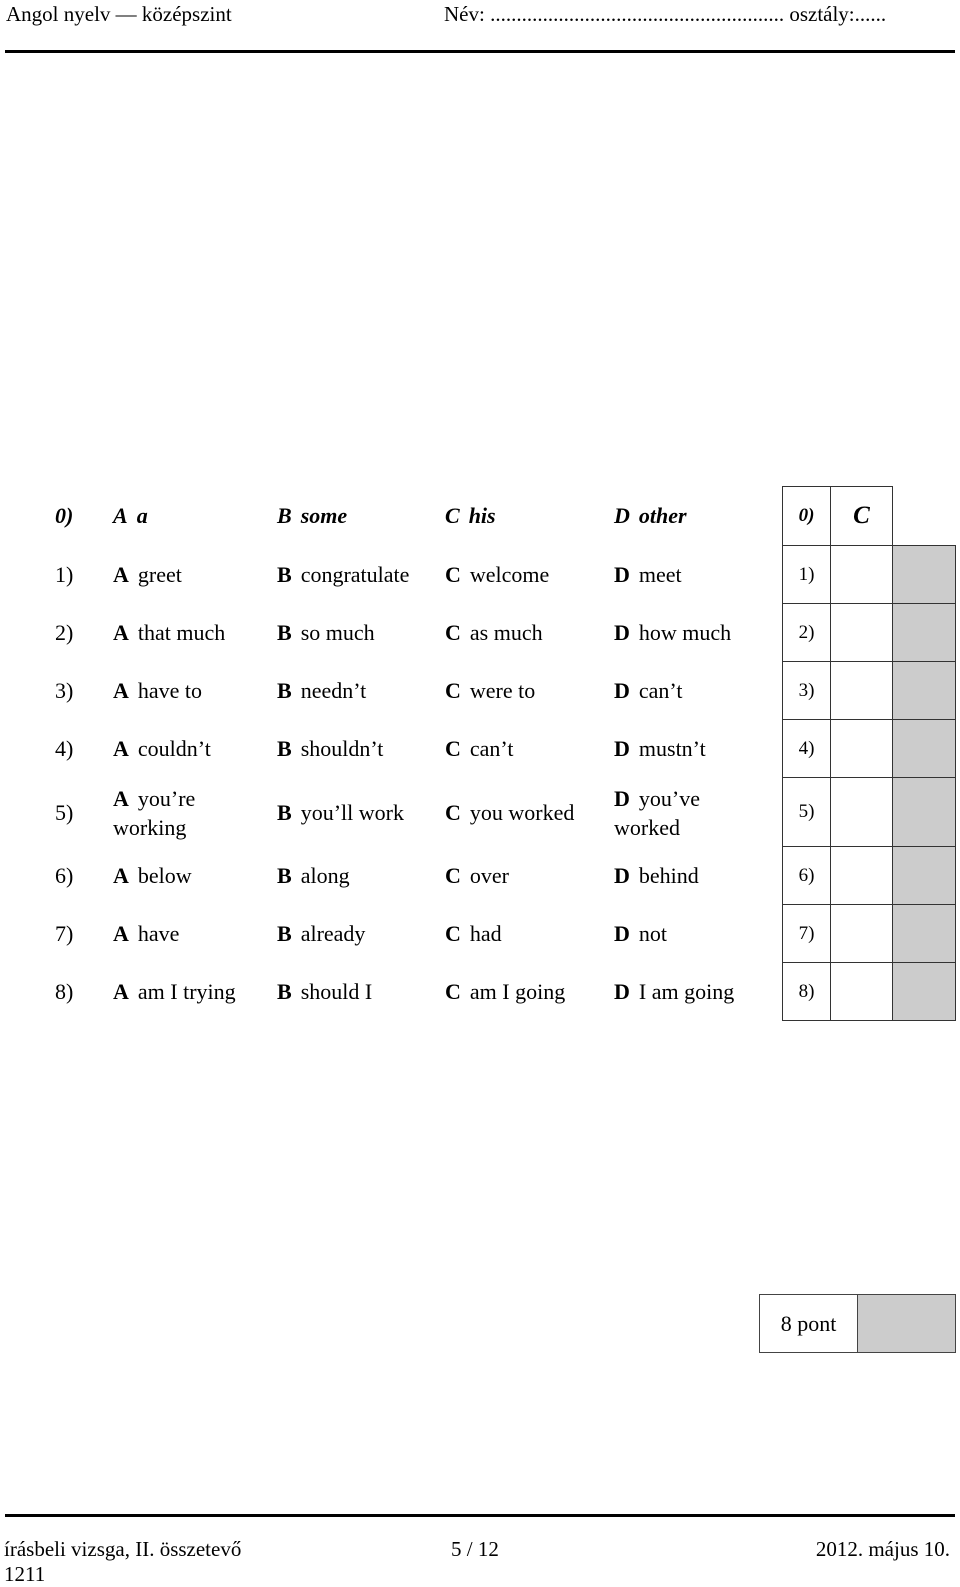 The width and height of the screenshot is (960, 1587). I want to click on option-d: Dyou’ve worked, so click(674, 812).